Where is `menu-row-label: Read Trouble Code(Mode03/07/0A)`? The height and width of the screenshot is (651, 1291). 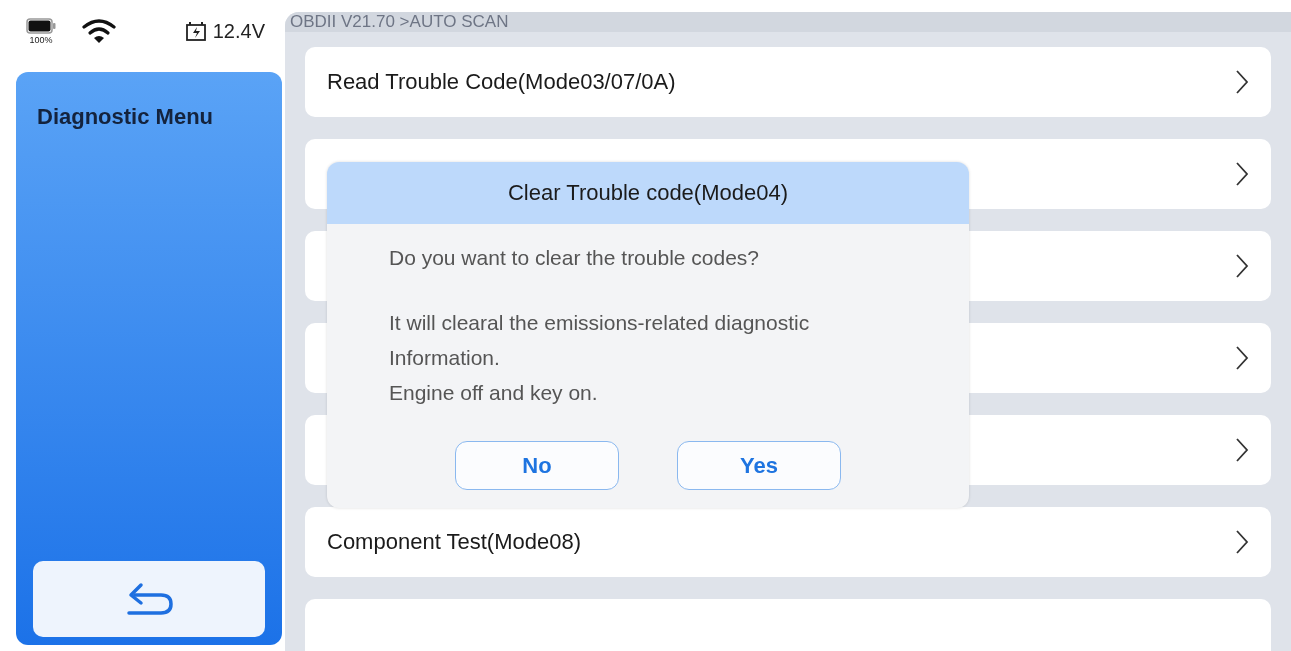 menu-row-label: Read Trouble Code(Mode03/07/0A) is located at coordinates (501, 82).